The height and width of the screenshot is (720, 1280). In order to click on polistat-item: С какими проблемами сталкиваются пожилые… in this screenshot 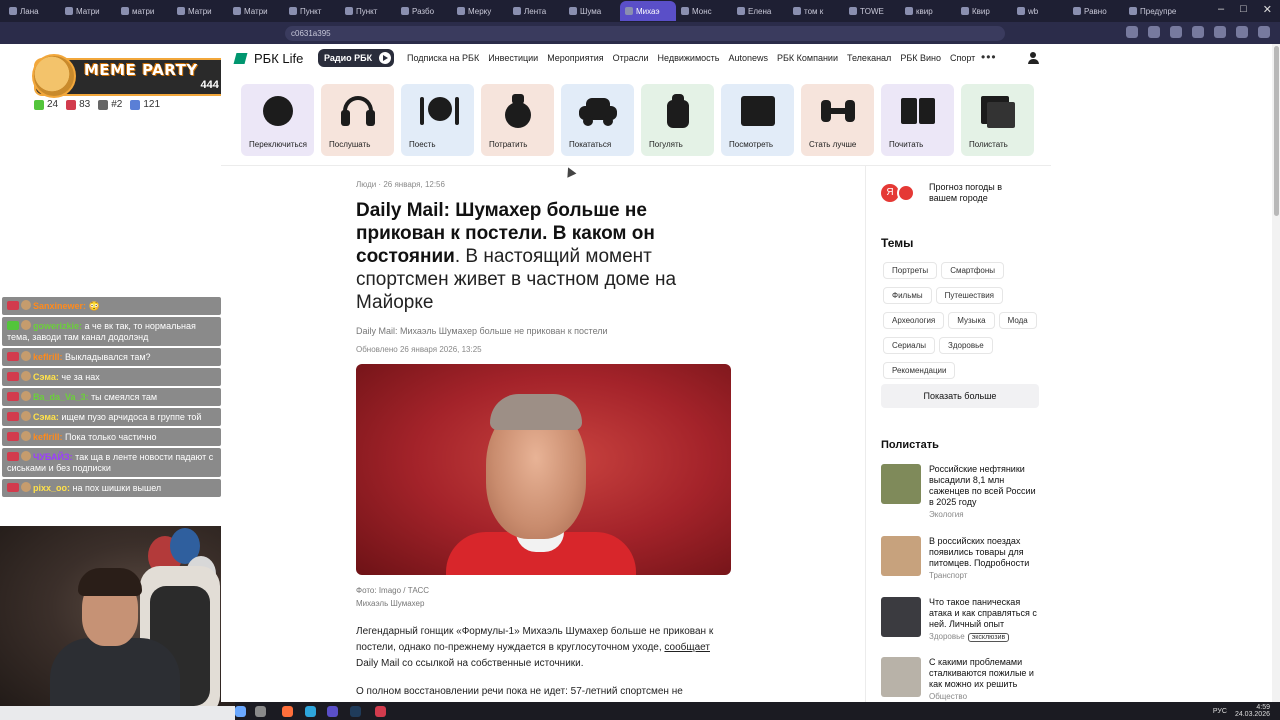, I will do `click(966, 679)`.